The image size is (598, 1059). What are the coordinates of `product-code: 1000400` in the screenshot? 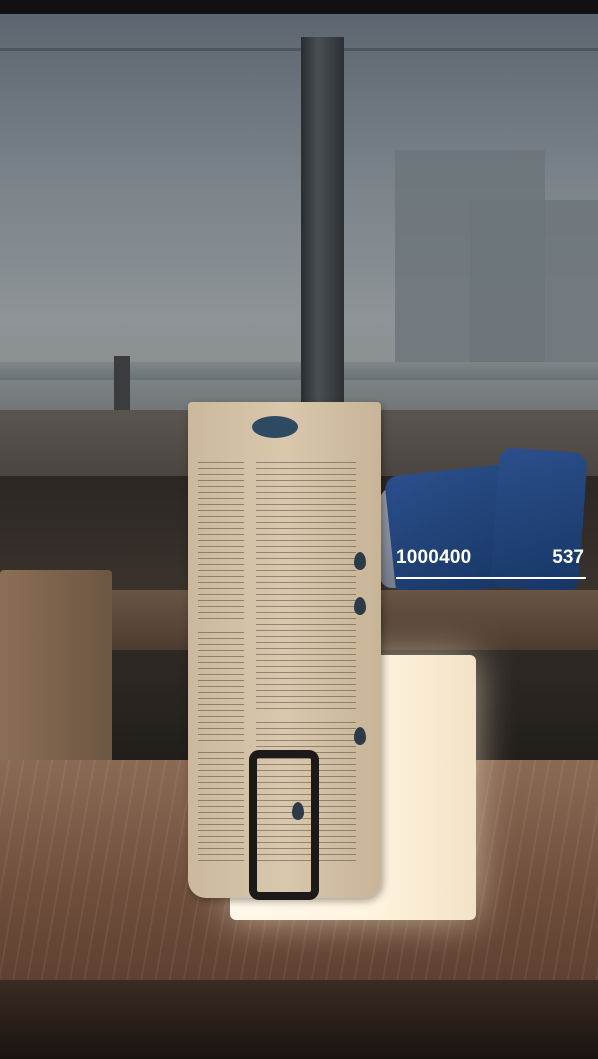 It's located at (434, 557).